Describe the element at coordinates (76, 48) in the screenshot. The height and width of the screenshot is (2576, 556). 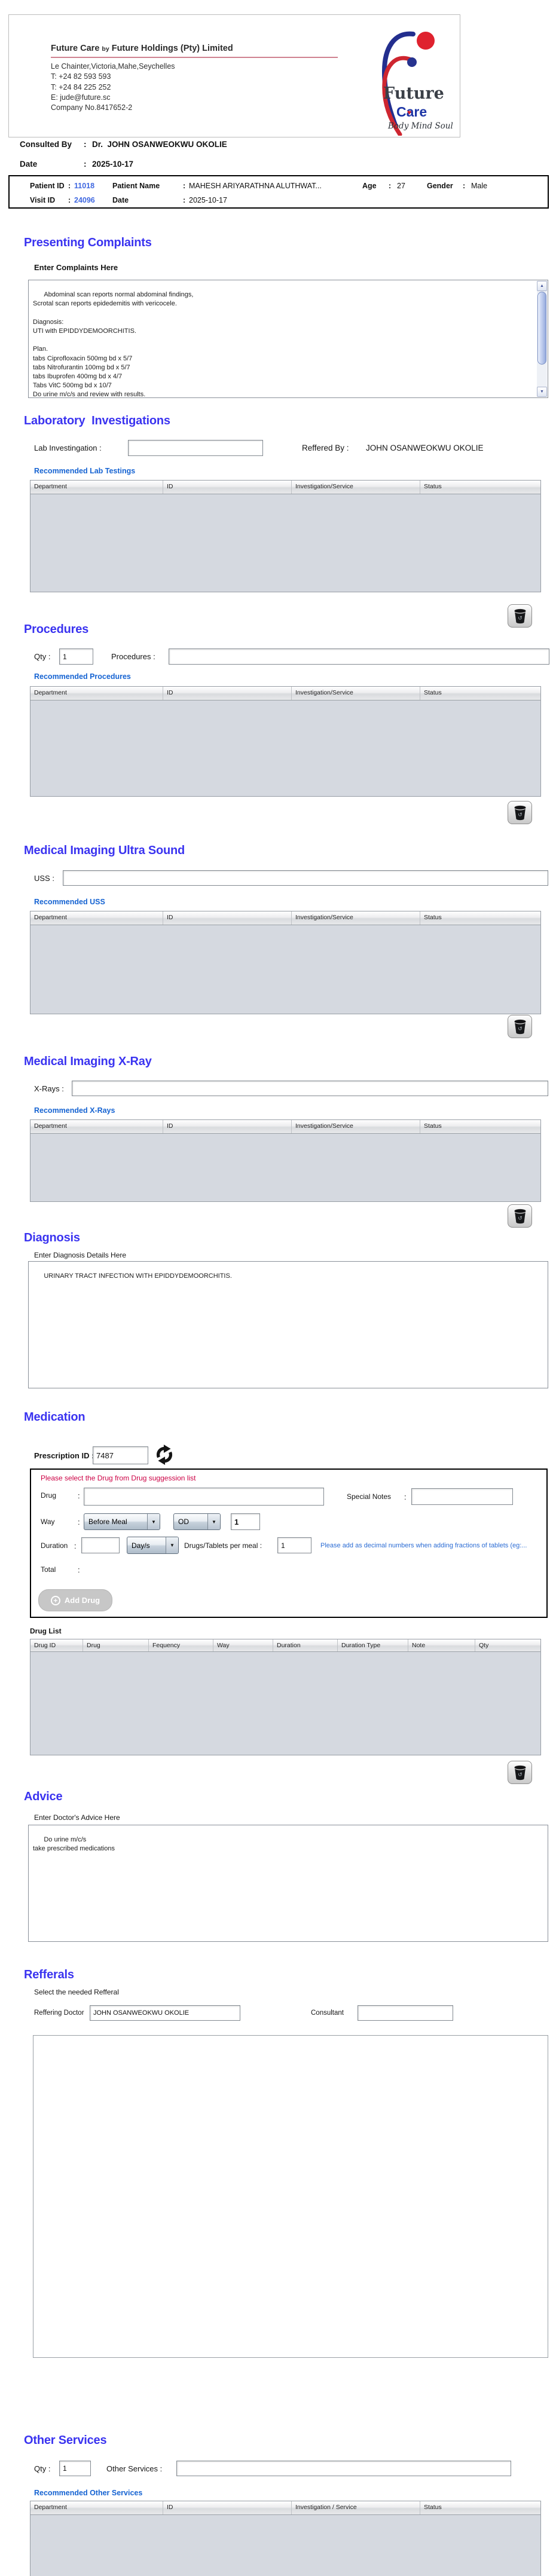
I see `company-title-main: Future Care` at that location.